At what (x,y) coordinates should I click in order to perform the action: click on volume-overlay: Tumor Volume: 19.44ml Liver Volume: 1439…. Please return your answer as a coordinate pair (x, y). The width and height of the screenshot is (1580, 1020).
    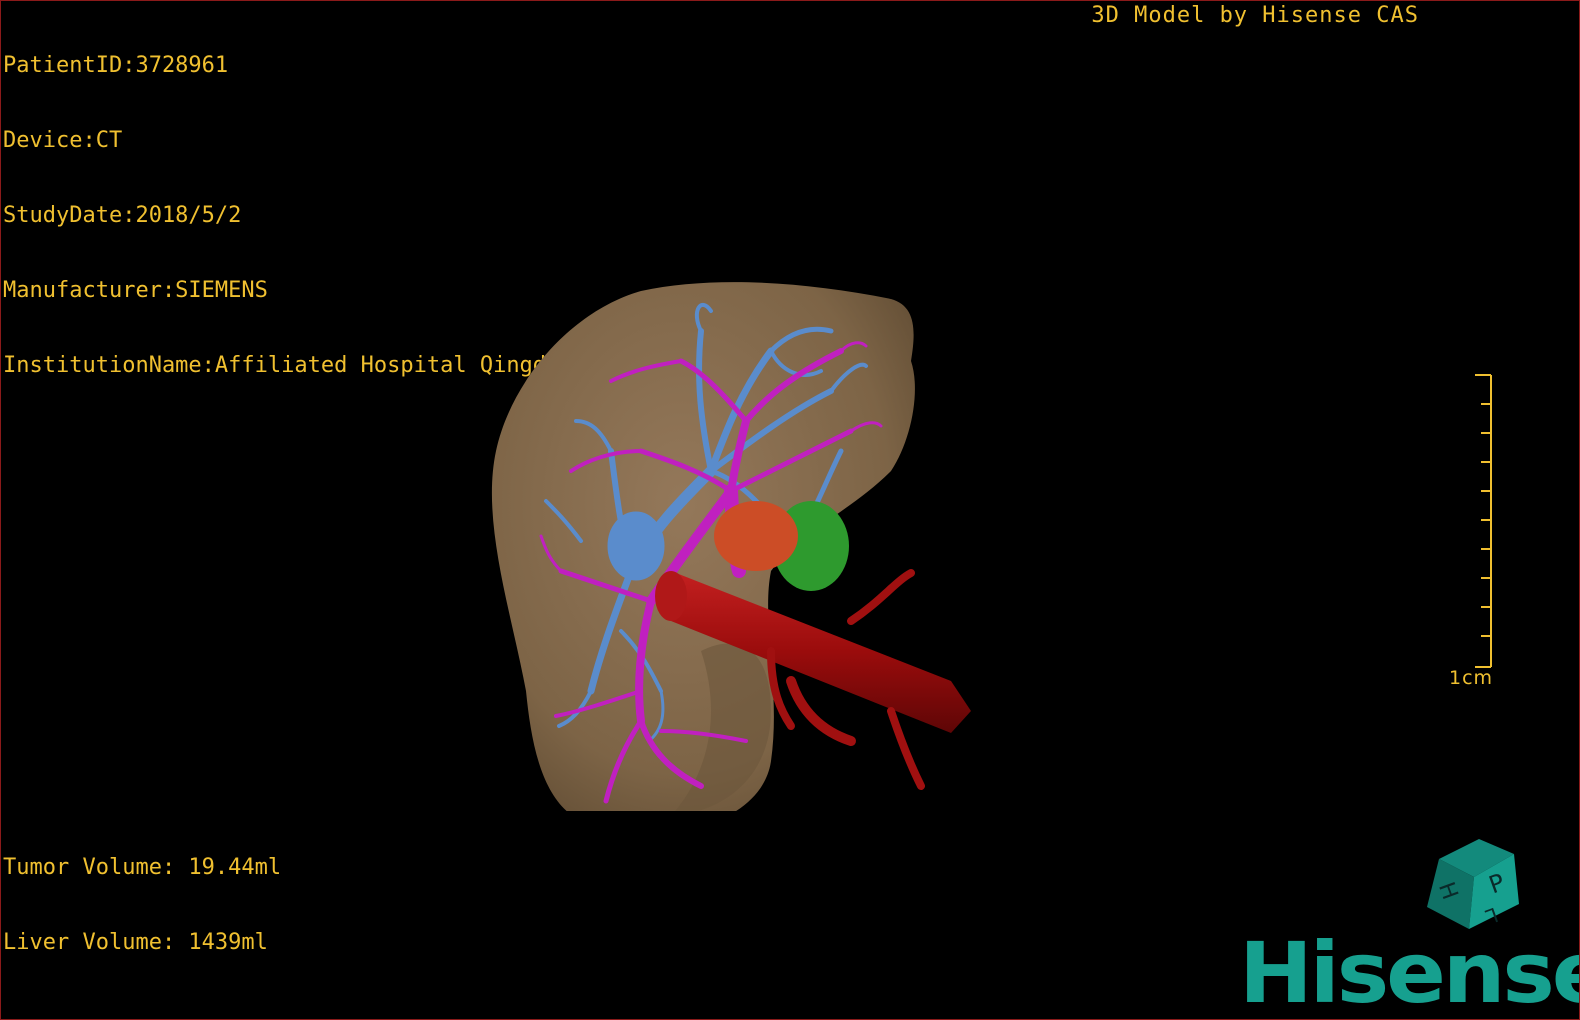
    Looking at the image, I should click on (142, 905).